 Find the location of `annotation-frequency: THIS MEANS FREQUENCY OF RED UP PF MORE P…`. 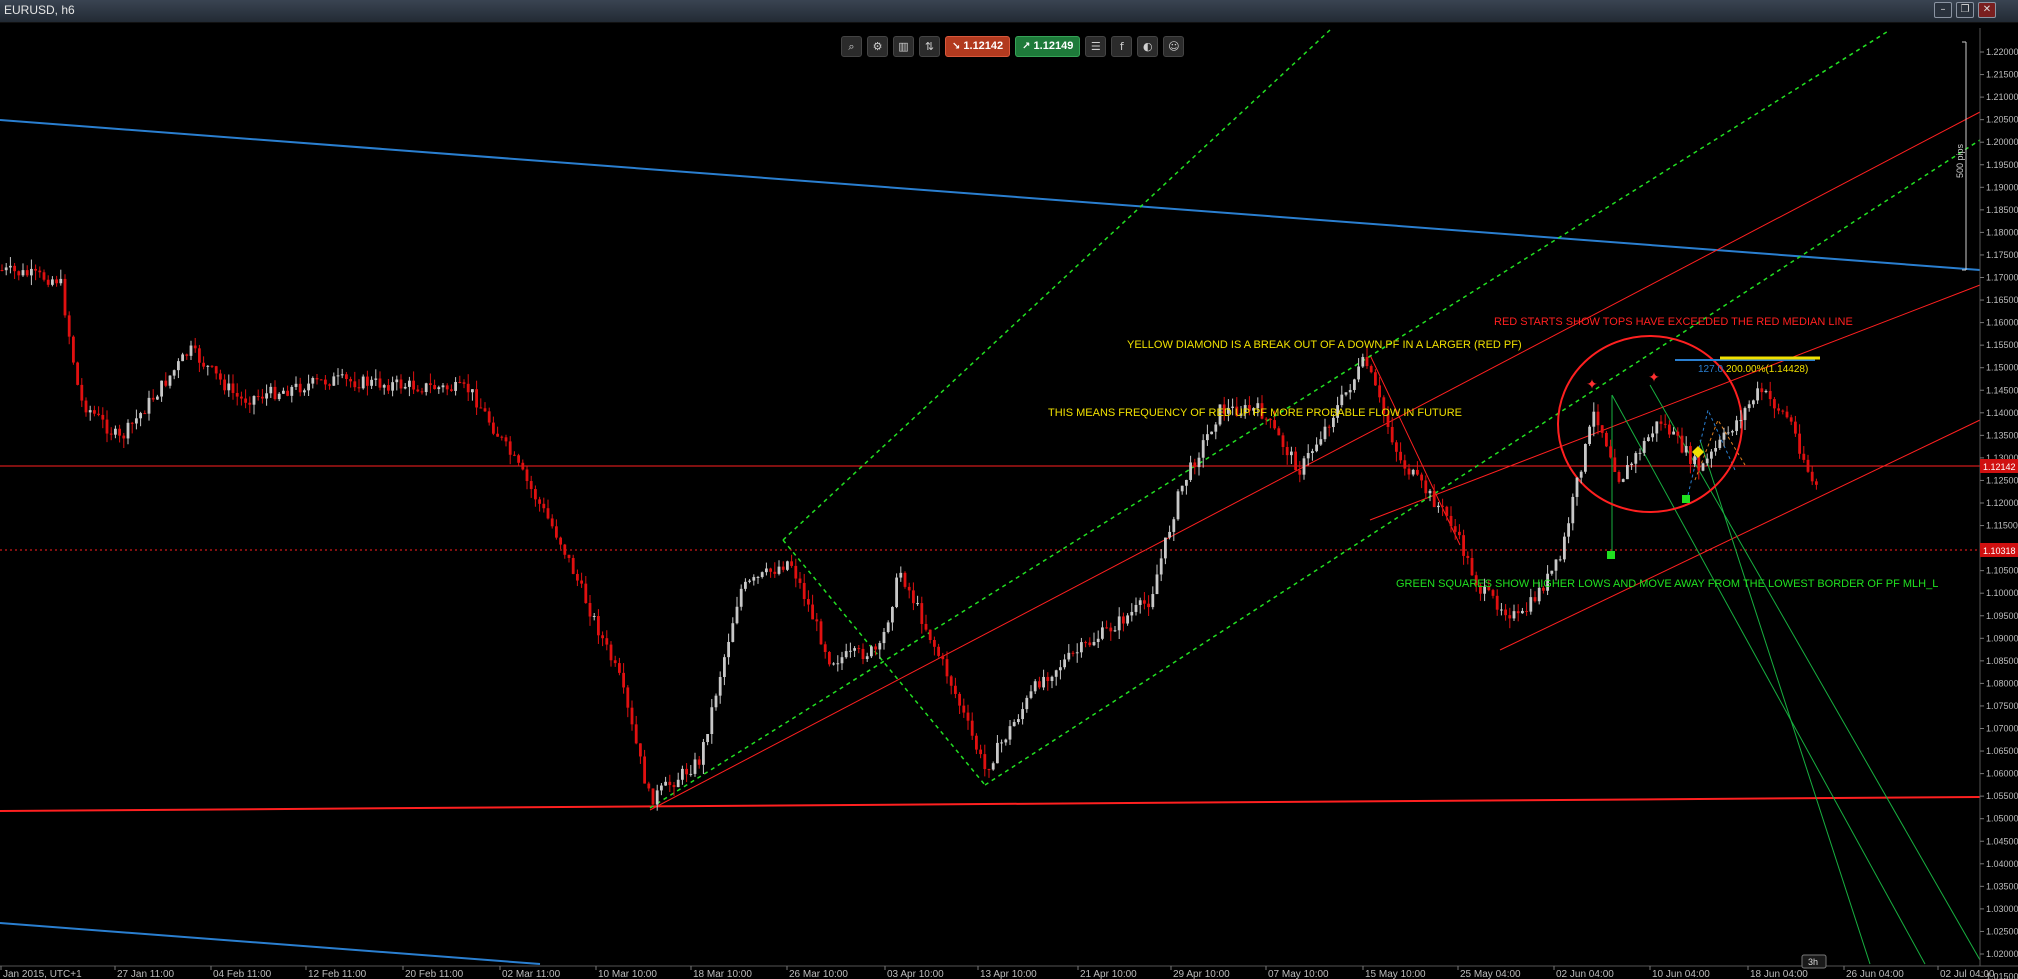

annotation-frequency: THIS MEANS FREQUENCY OF RED UP PF MORE P… is located at coordinates (1255, 413).